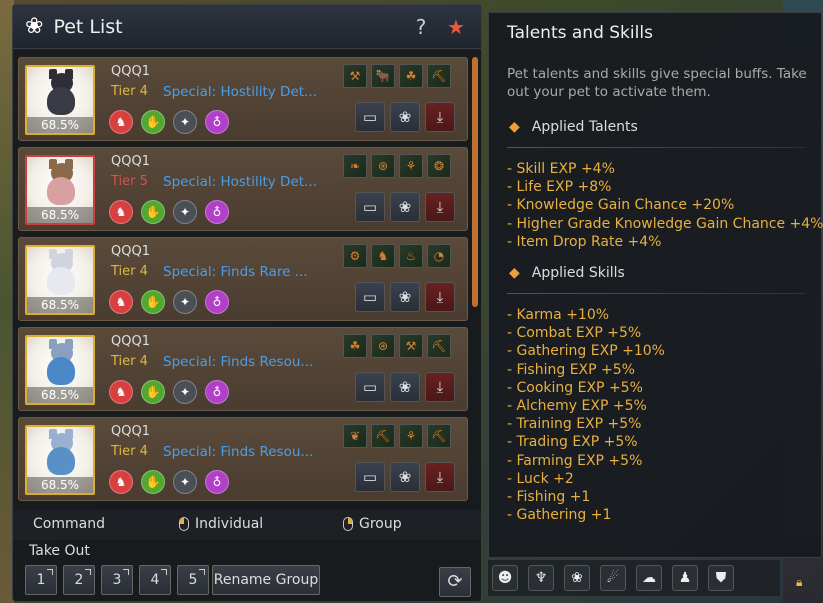  Describe the element at coordinates (475, 182) in the screenshot. I see `scrollbar` at that location.